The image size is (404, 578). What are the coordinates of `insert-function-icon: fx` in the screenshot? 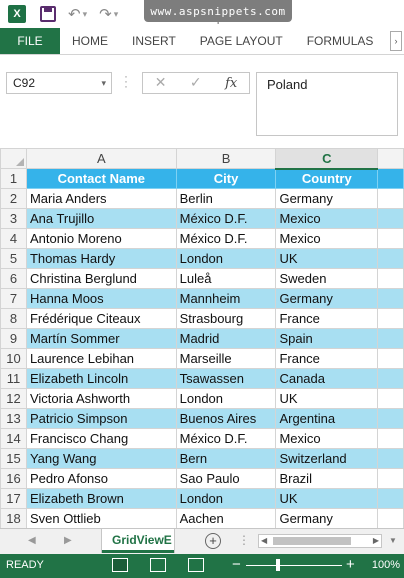 It's located at (231, 83).